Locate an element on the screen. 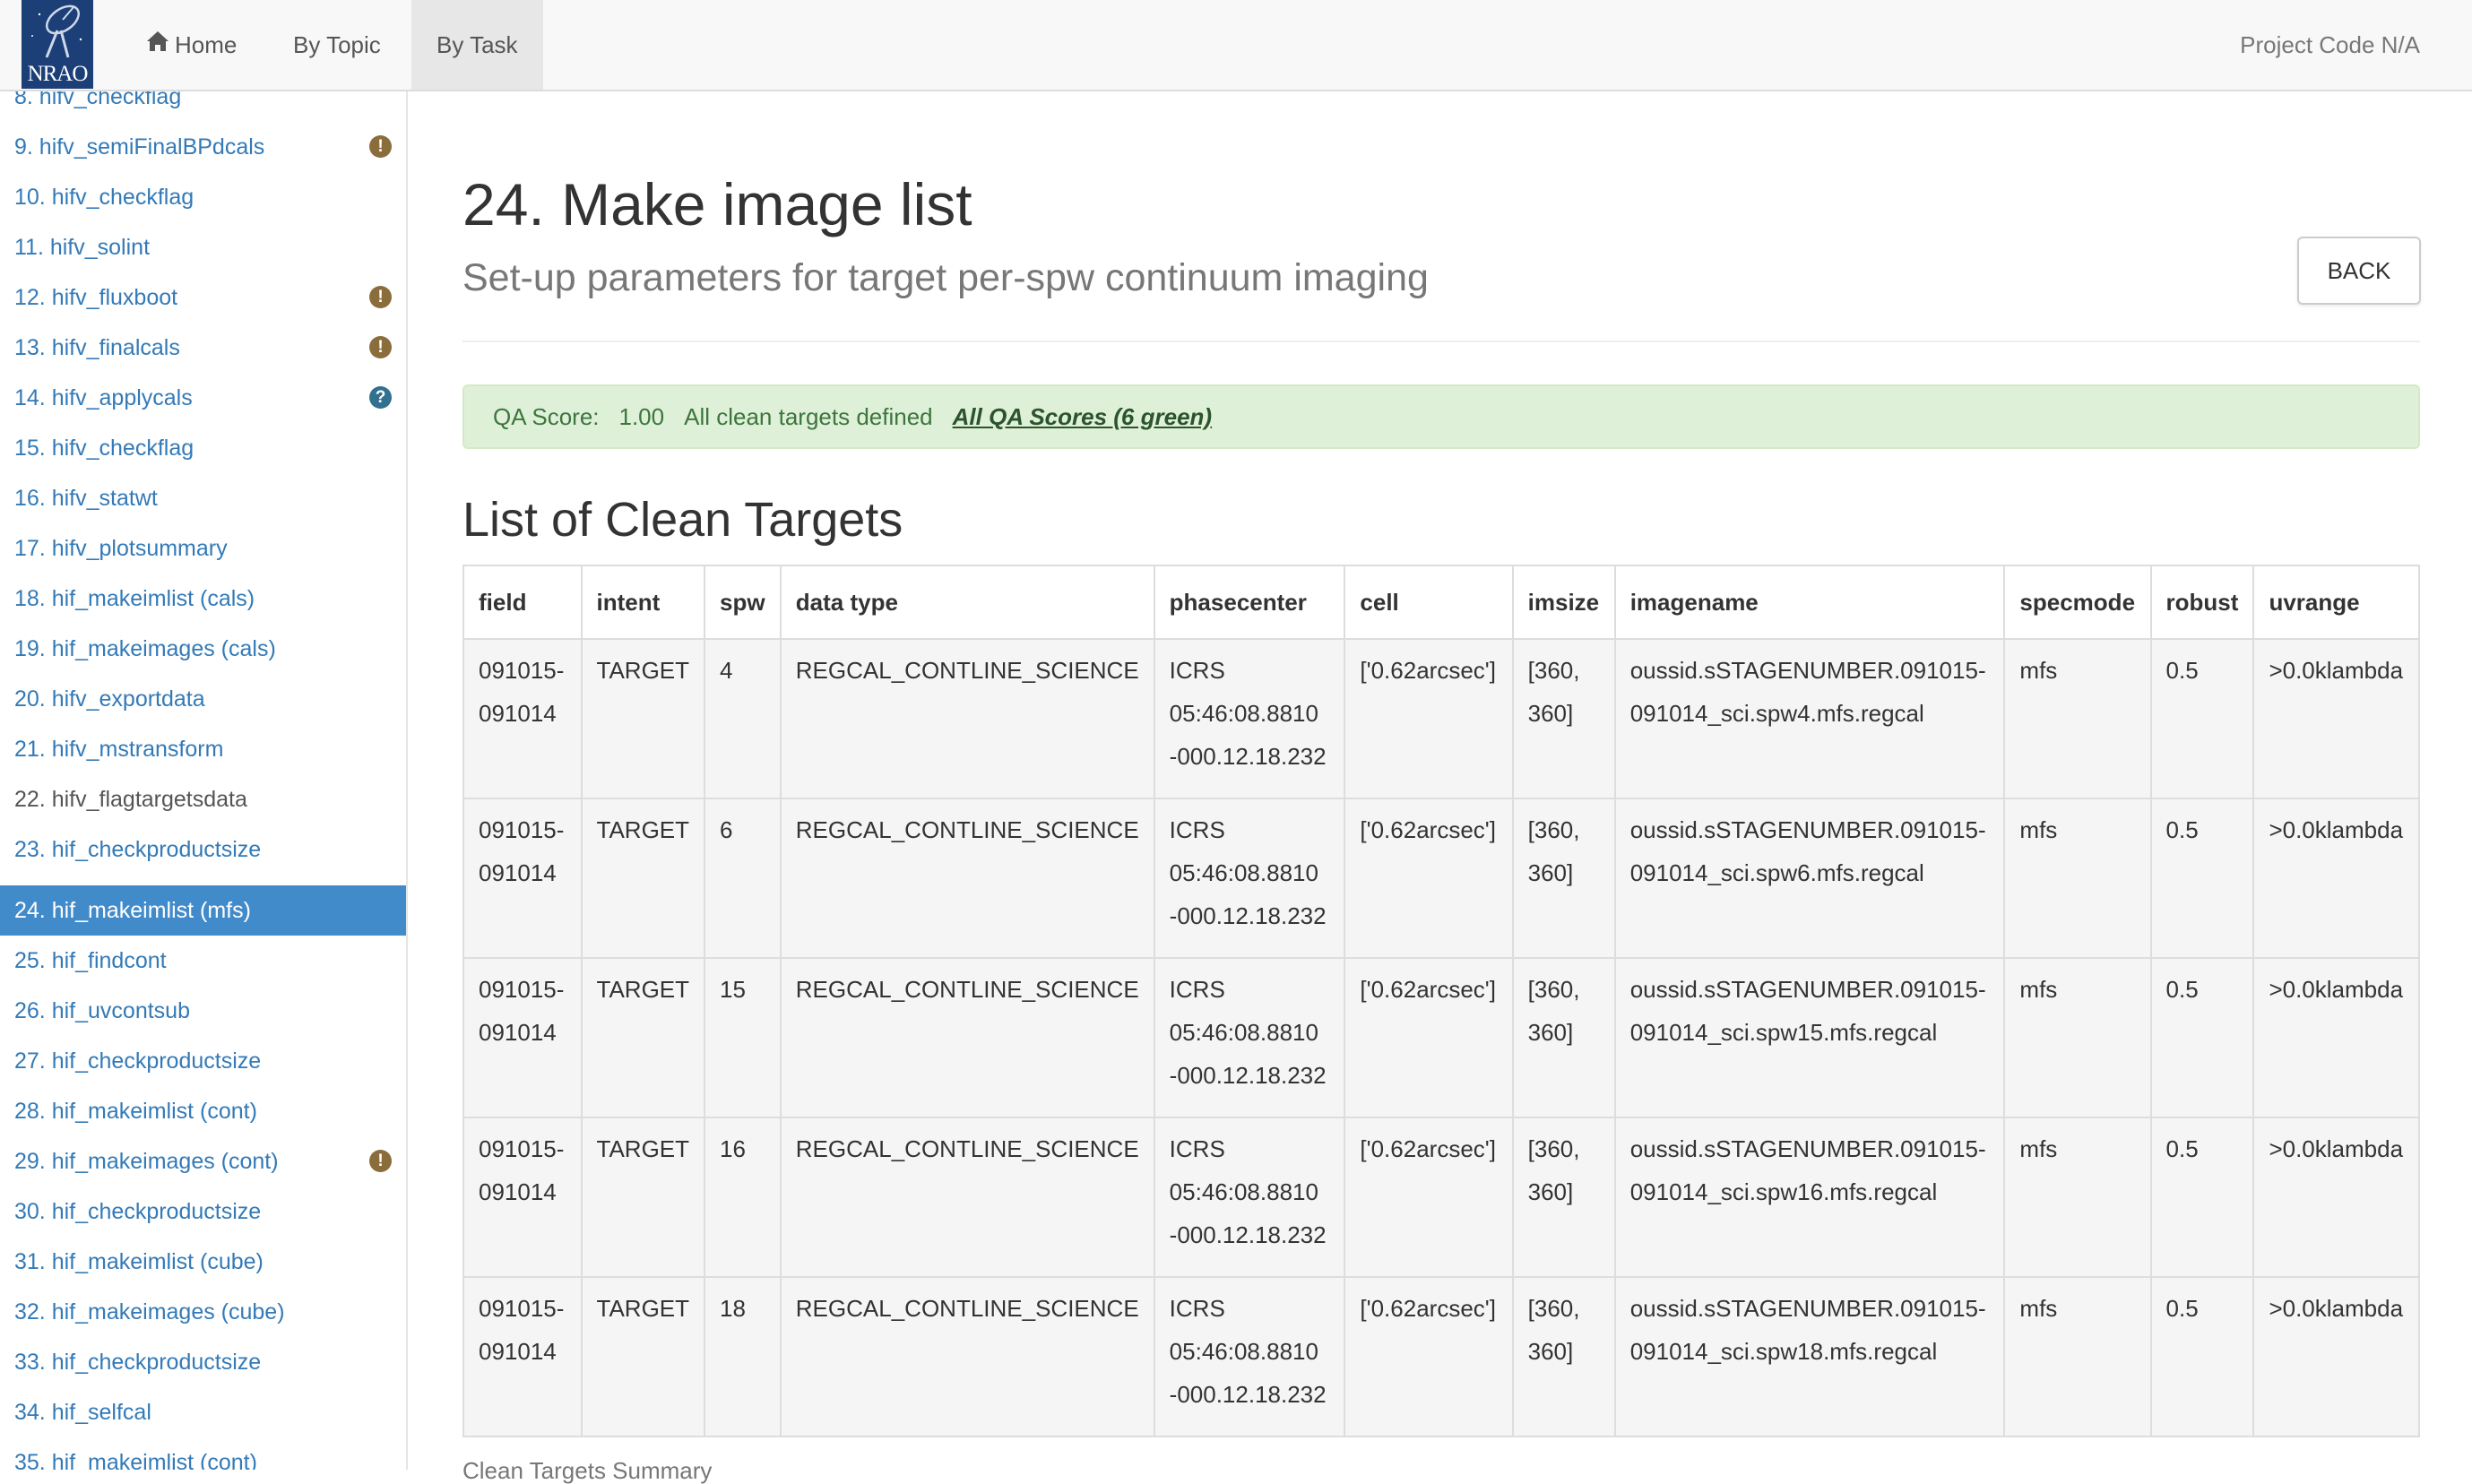 This screenshot has height=1484, width=2472. project-code: Project Code N/A is located at coordinates (2330, 44).